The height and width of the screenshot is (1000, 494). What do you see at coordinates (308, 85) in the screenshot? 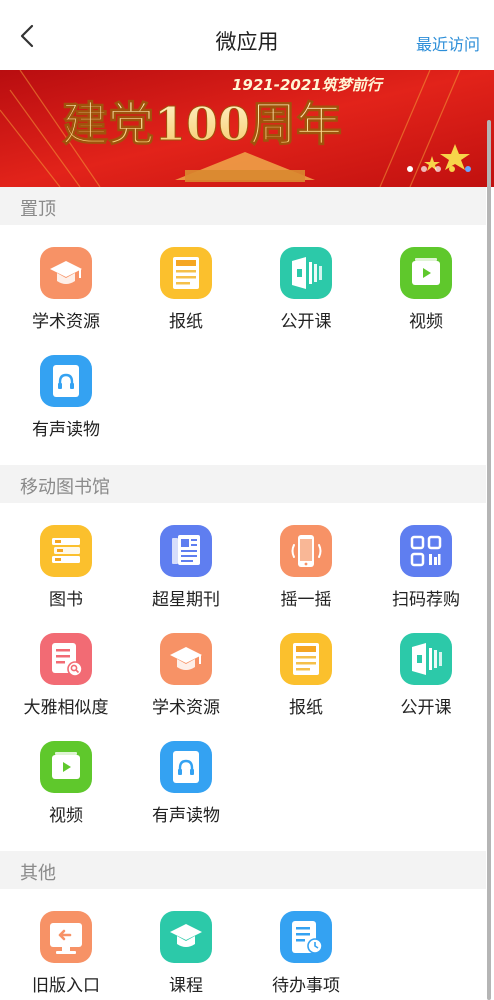
I see `banner-years-text: 1921-2021筑梦前行` at bounding box center [308, 85].